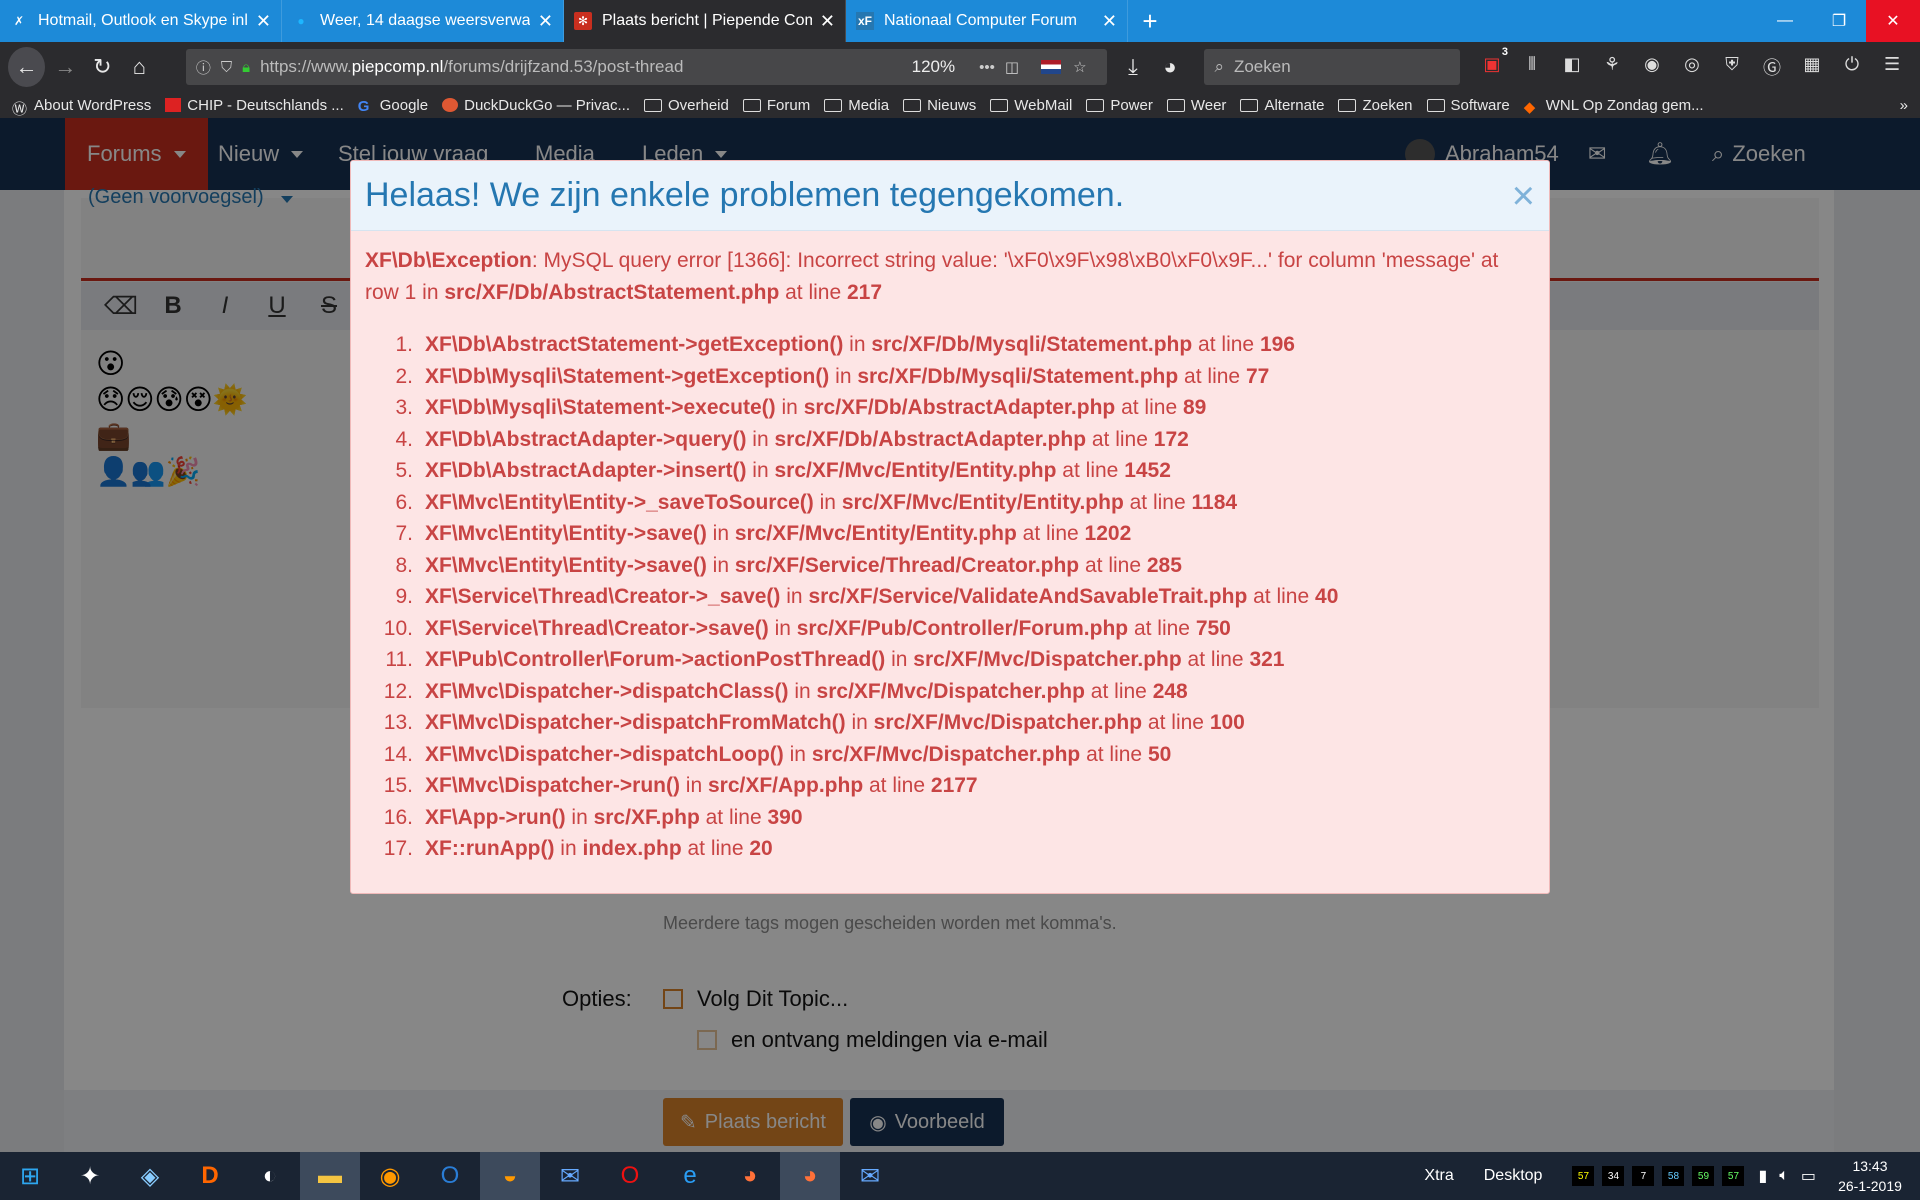 The width and height of the screenshot is (1920, 1200). I want to click on tab-ncf: xF Nationaal Computer Forum ✕, so click(987, 21).